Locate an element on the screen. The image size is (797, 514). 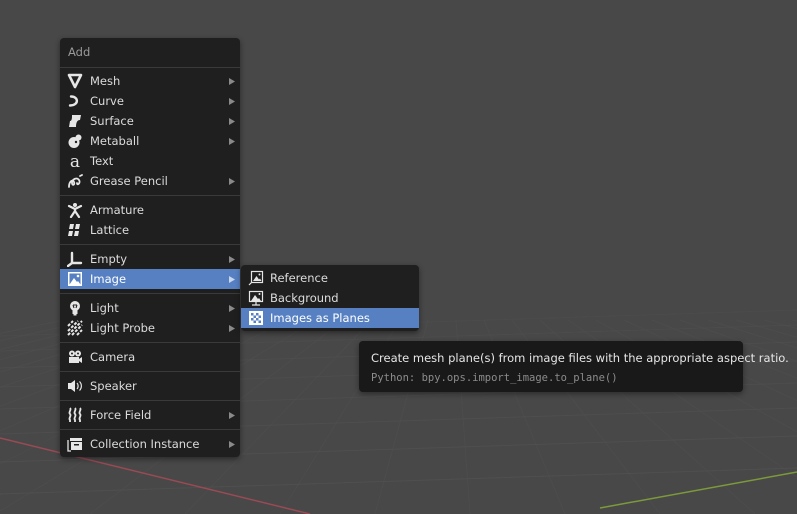
collection-instance-icon is located at coordinates (75, 444).